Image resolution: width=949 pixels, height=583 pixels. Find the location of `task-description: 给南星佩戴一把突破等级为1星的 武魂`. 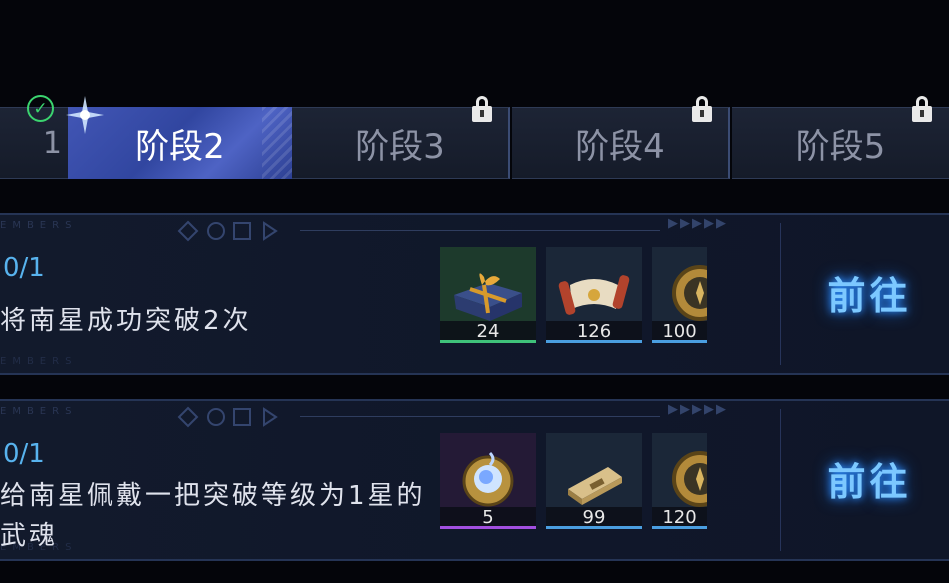

task-description: 给南星佩戴一把突破等级为1星的 武魂 is located at coordinates (220, 516).